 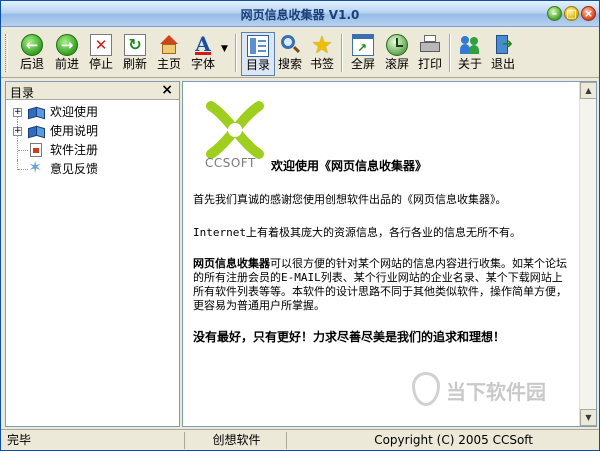 What do you see at coordinates (349, 166) in the screenshot?
I see `welcome-heading: 欢迎使用《网页信息收集器》` at bounding box center [349, 166].